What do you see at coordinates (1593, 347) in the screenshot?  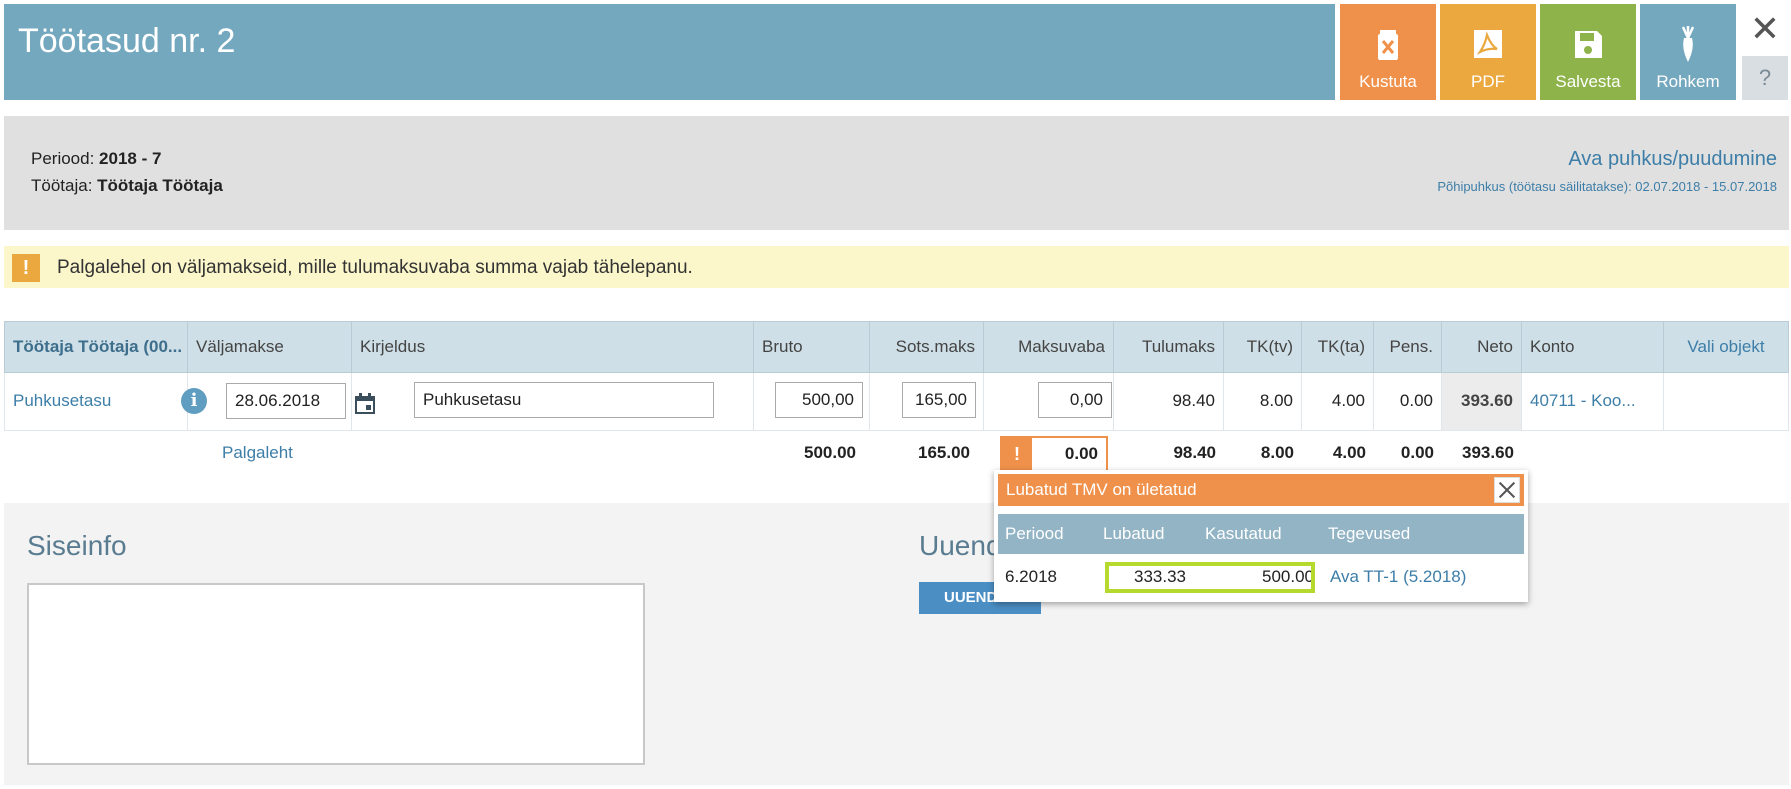 I see `header-account: Konto` at bounding box center [1593, 347].